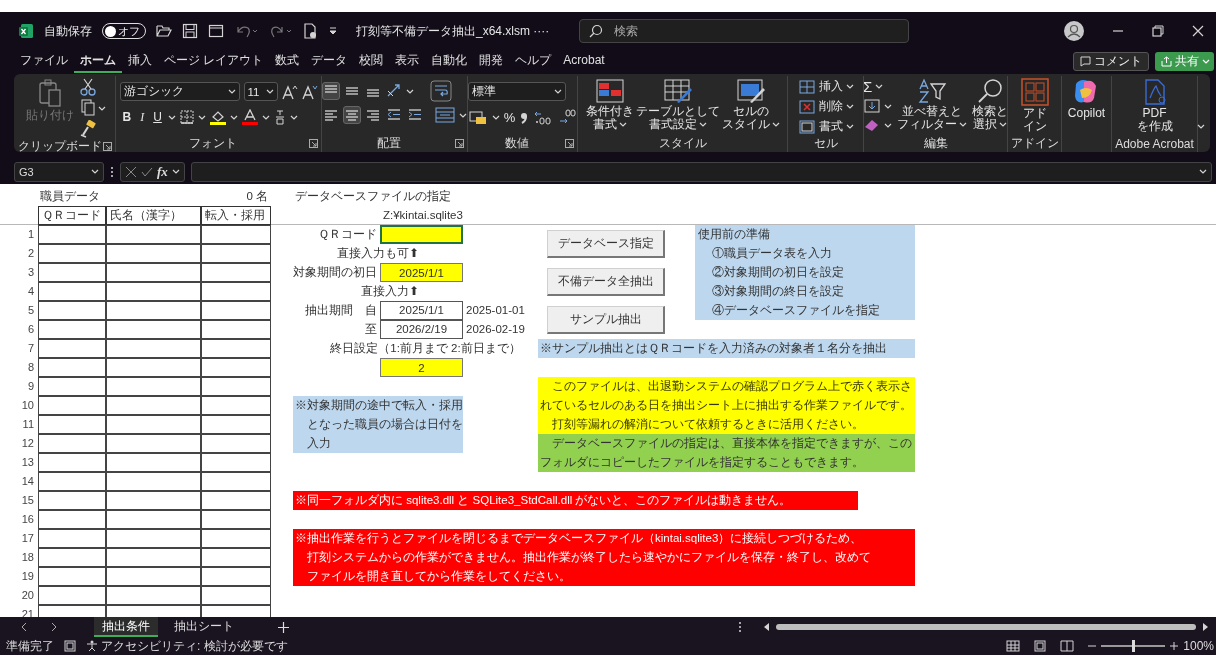  I want to click on formula-input, so click(701, 171).